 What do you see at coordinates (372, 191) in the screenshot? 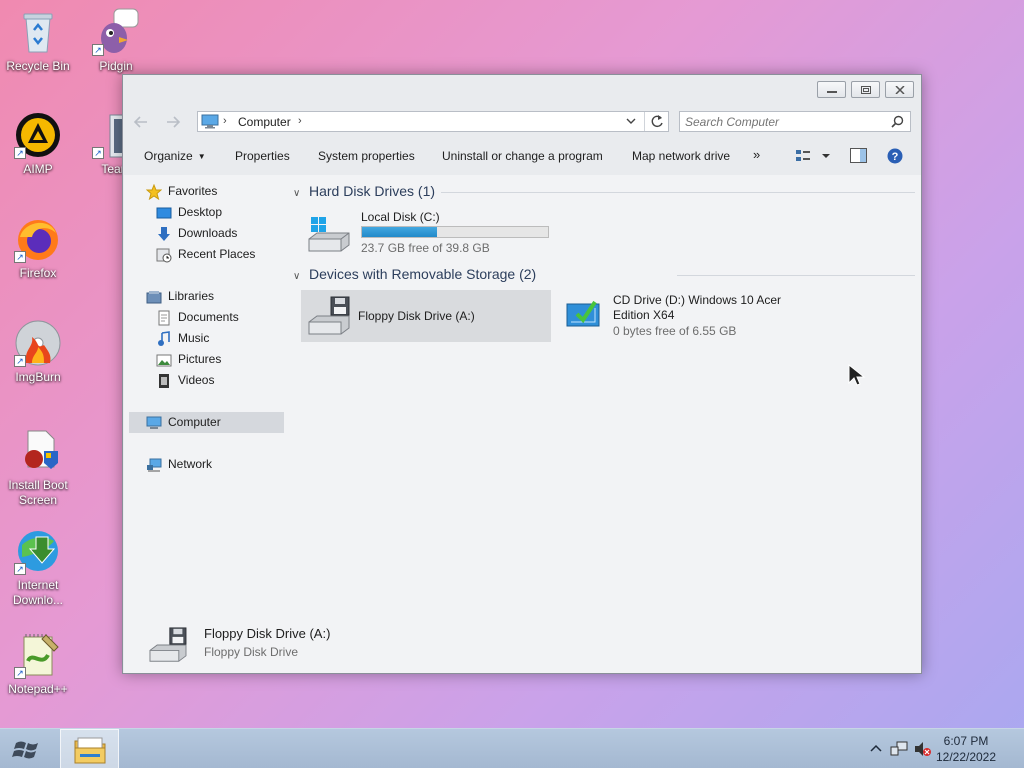
I see `group-title: Hard Disk Drives (1)` at bounding box center [372, 191].